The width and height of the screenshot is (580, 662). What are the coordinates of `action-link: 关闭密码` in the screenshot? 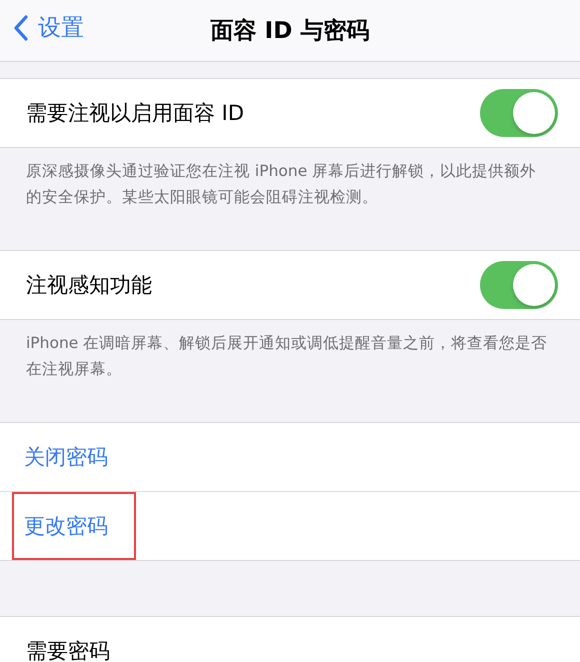 It's located at (74, 457).